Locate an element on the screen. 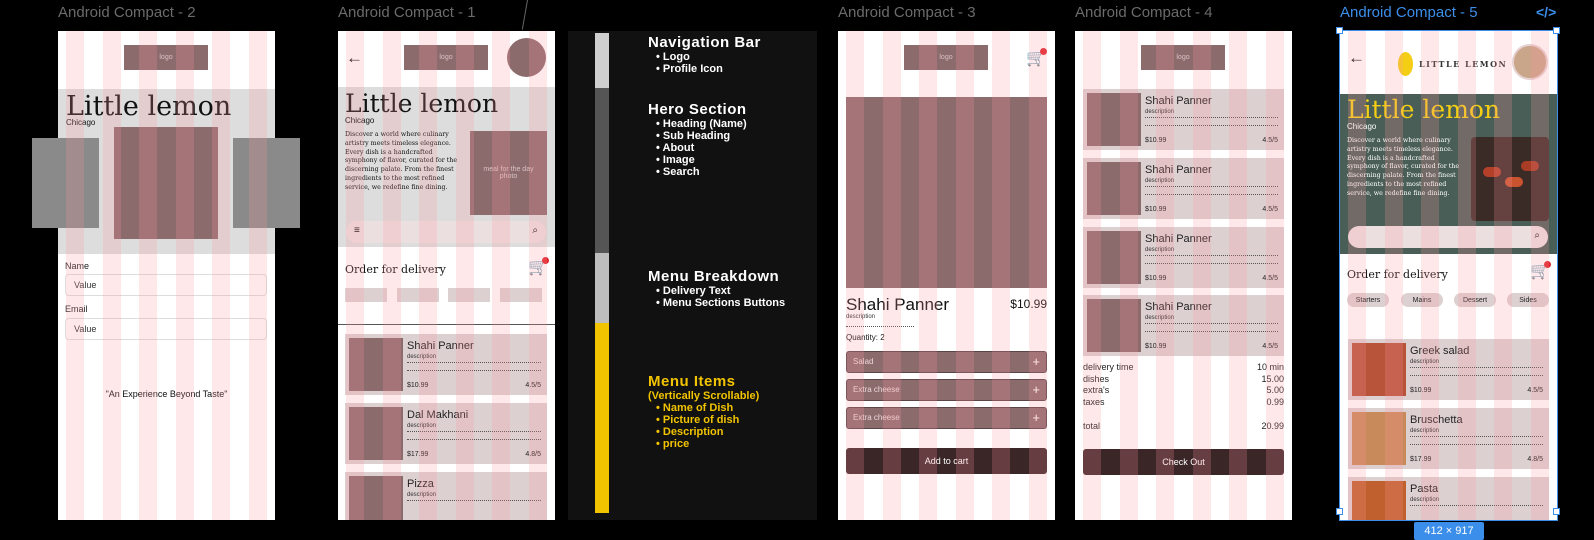 This screenshot has width=1594, height=540. resize-handle-tl is located at coordinates (1339, 30).